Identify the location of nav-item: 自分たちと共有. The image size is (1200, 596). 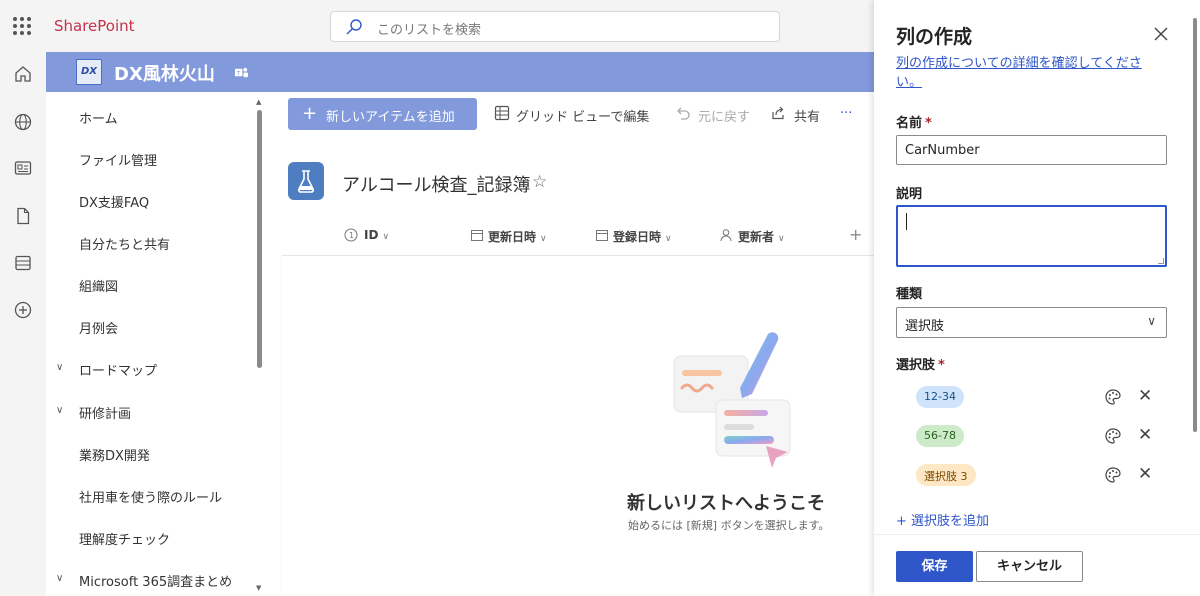
(124, 243).